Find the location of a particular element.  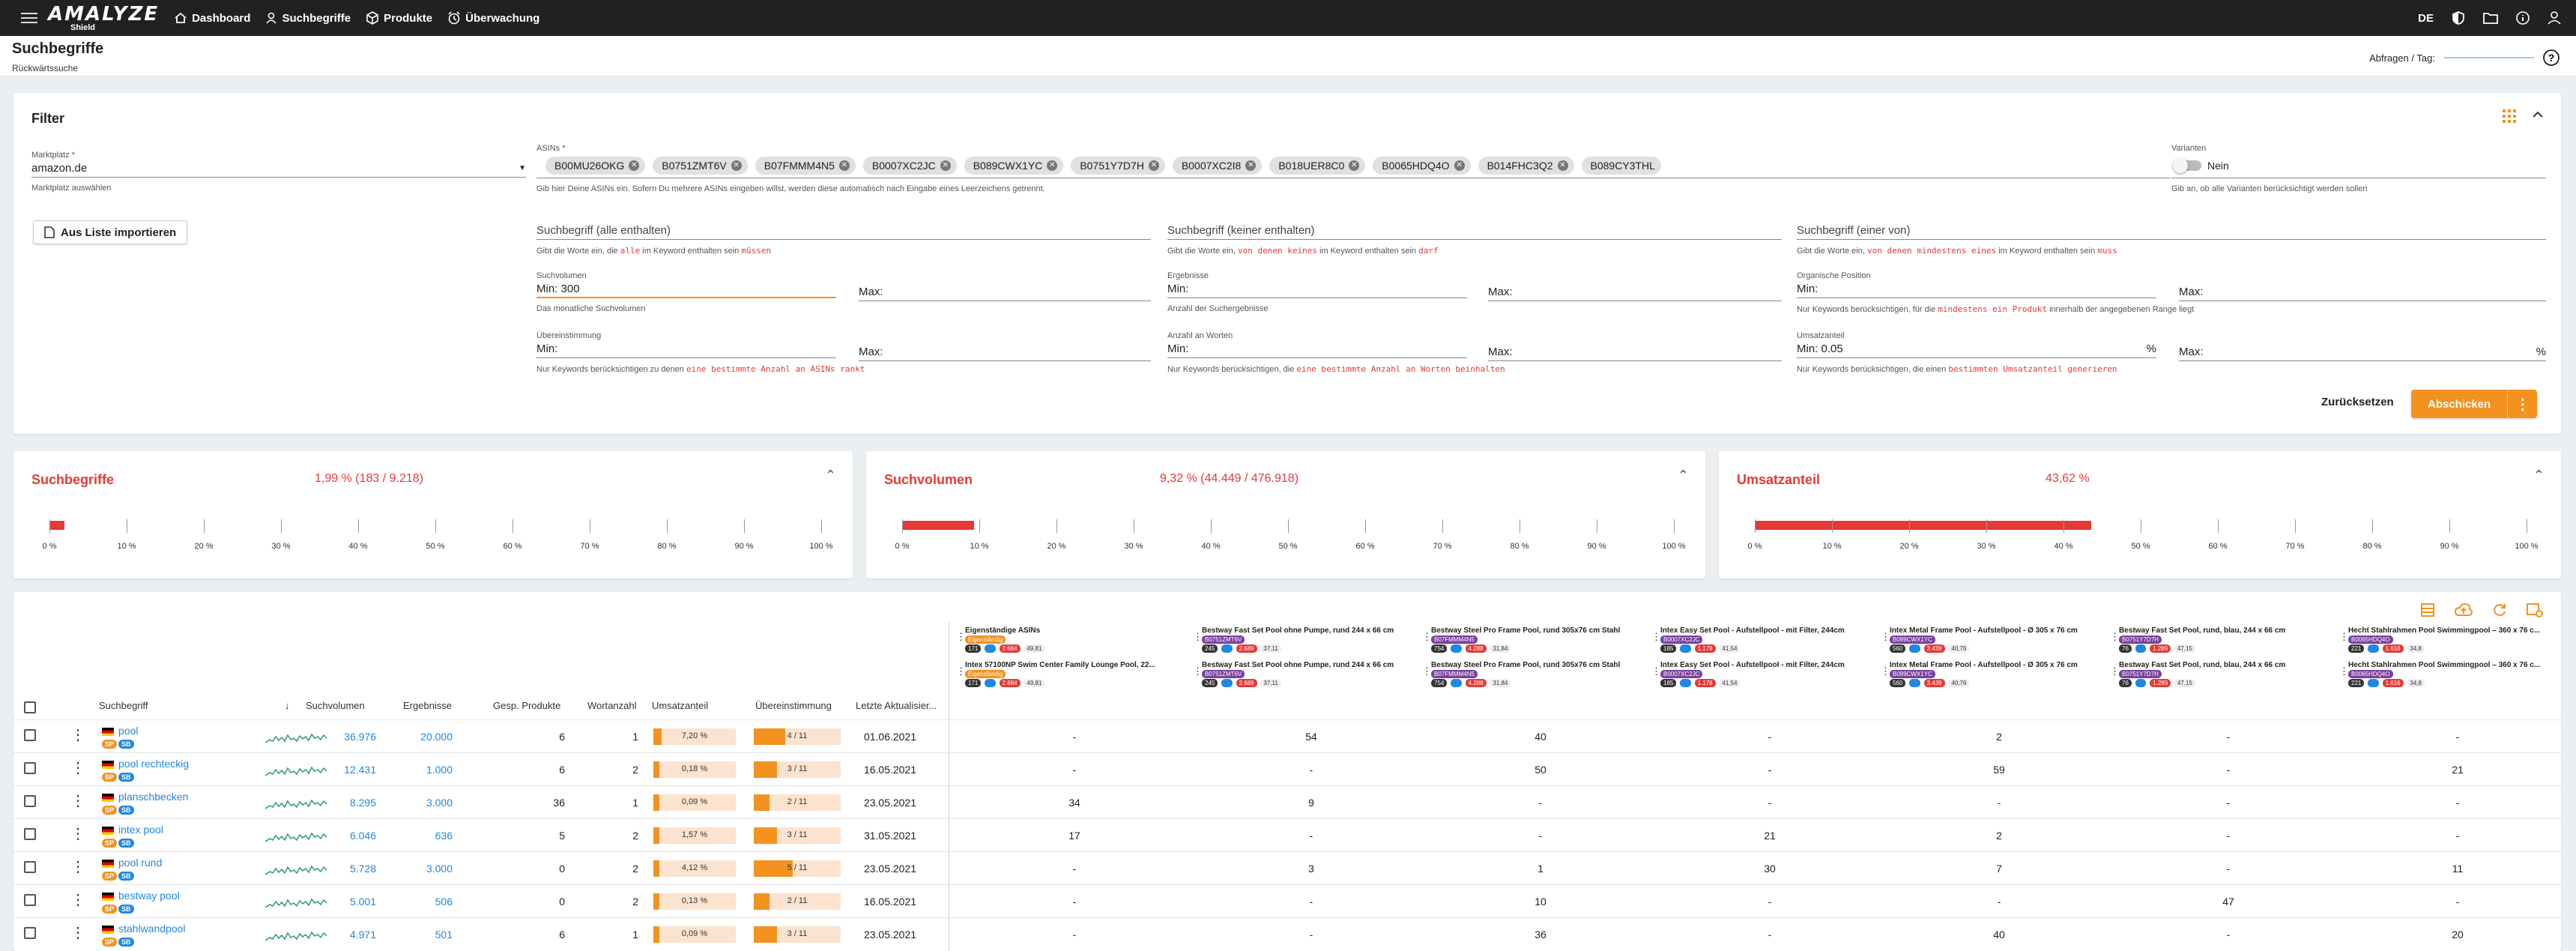

ergebnisse-max-input: Max: is located at coordinates (1635, 292).